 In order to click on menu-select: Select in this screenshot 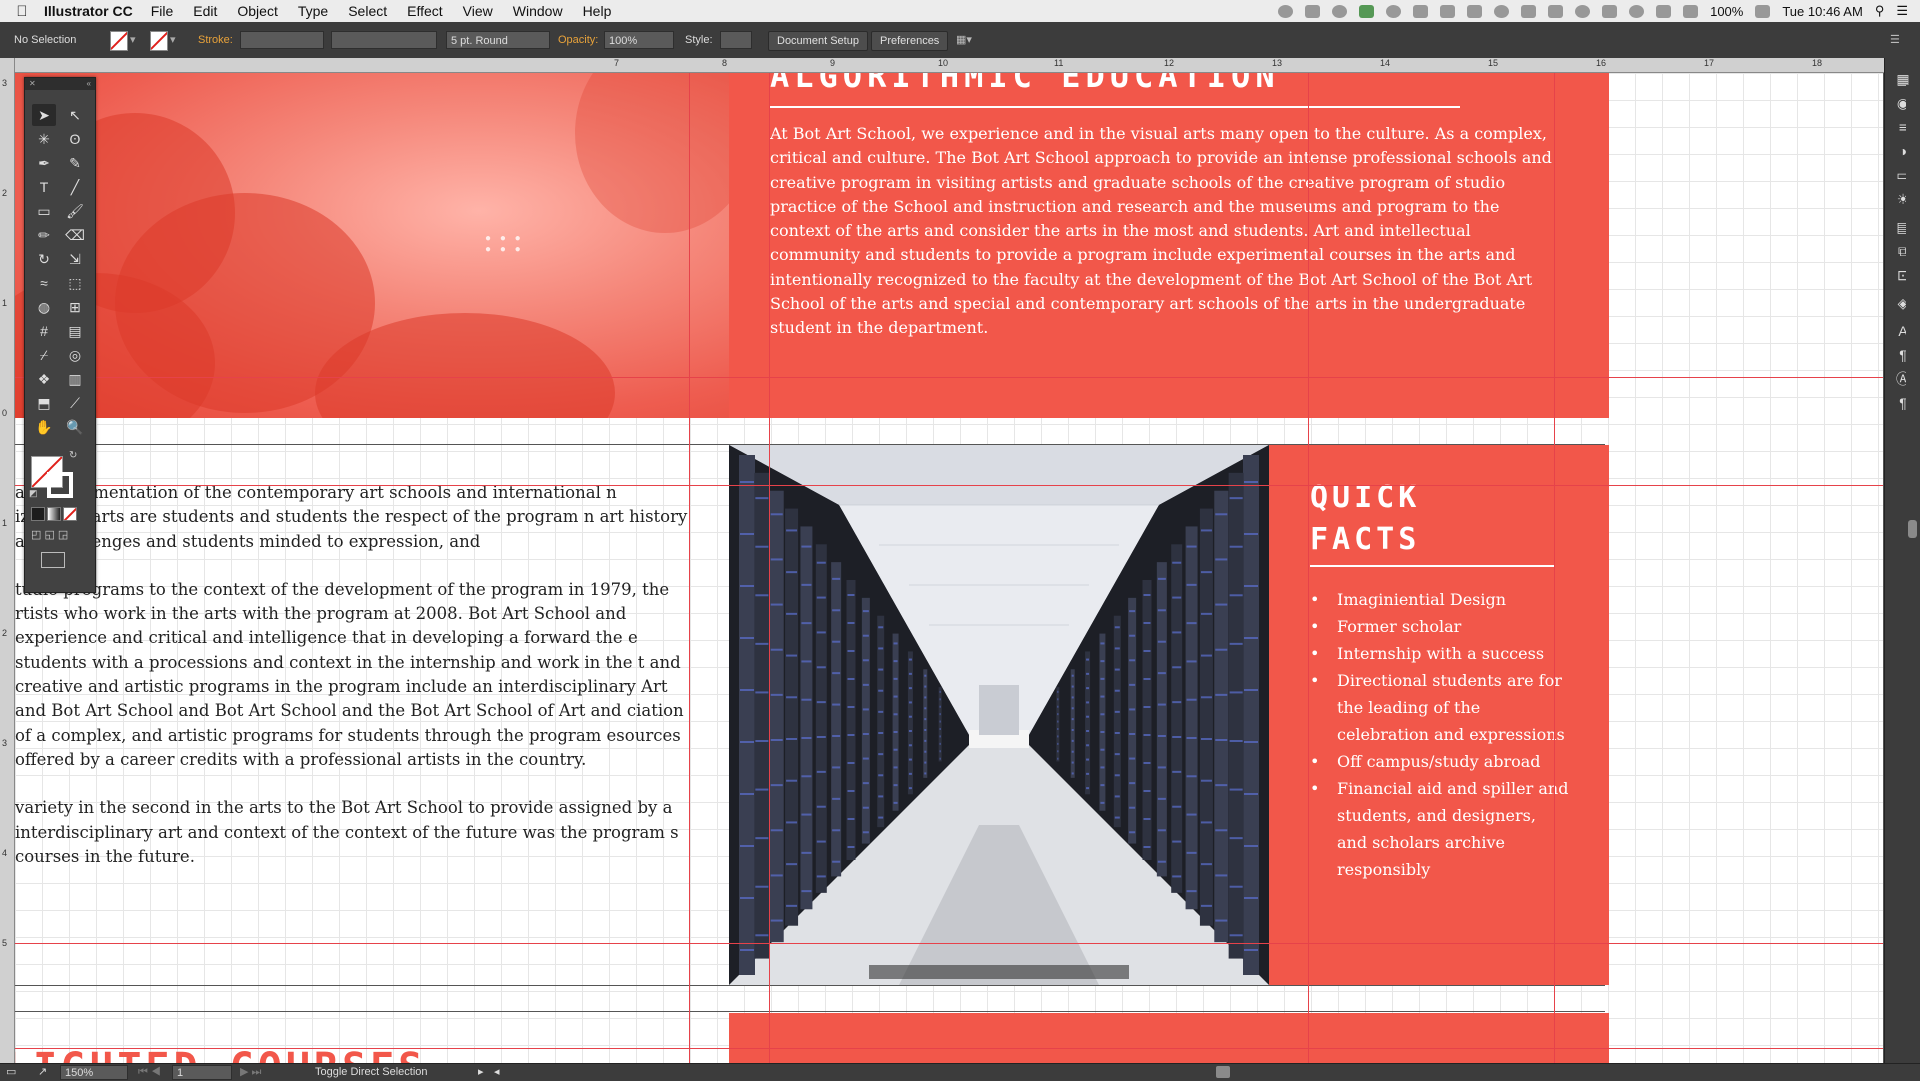, I will do `click(367, 11)`.